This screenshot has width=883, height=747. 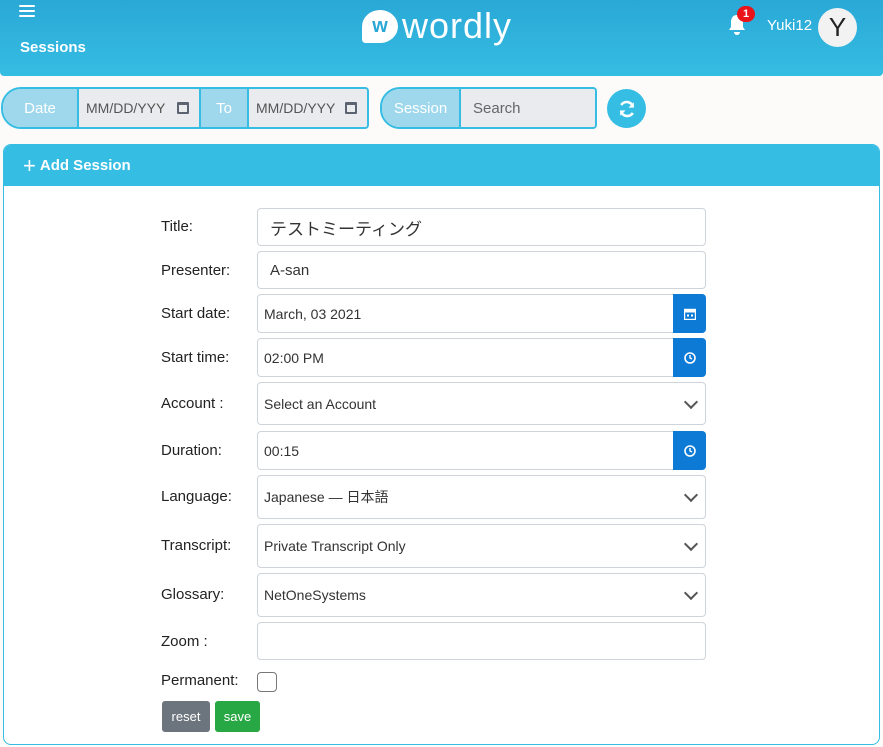 I want to click on session-filter: Session Search, so click(x=488, y=108).